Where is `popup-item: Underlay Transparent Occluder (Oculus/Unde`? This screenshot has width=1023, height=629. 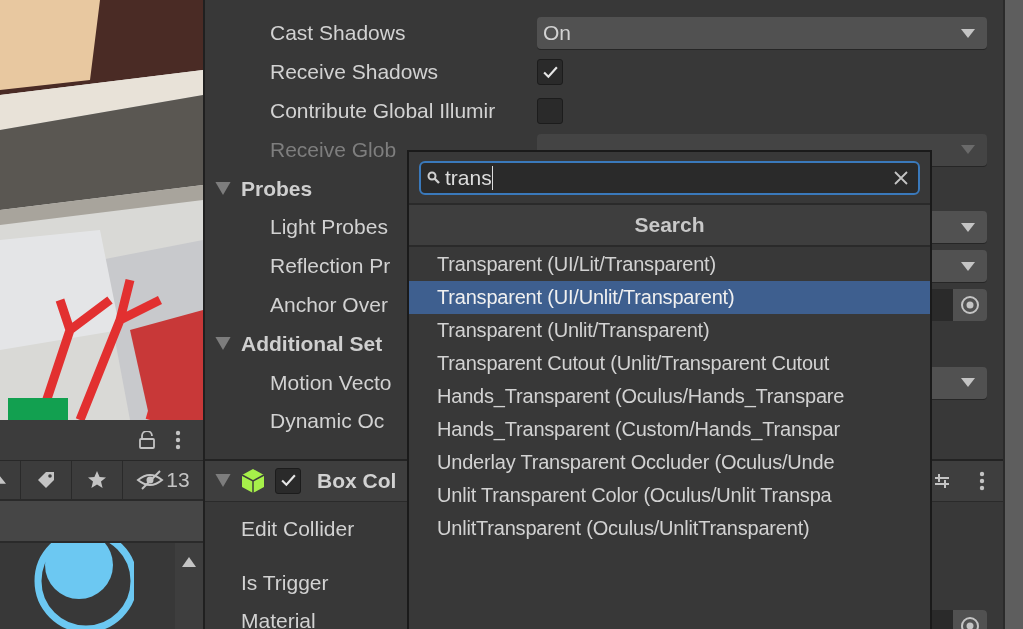
popup-item: Underlay Transparent Occluder (Oculus/Unde is located at coordinates (669, 462).